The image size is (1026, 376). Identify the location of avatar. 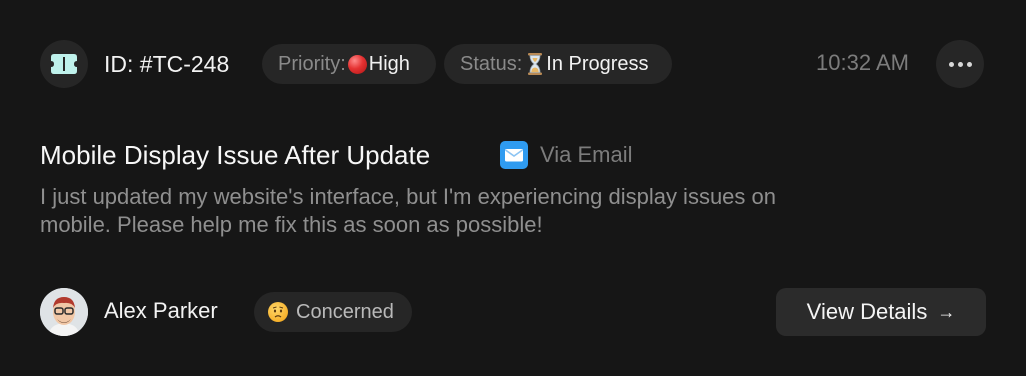
(64, 312).